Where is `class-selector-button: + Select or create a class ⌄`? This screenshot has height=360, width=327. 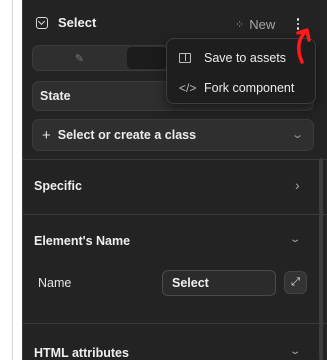 class-selector-button: + Select or create a class ⌄ is located at coordinates (173, 135).